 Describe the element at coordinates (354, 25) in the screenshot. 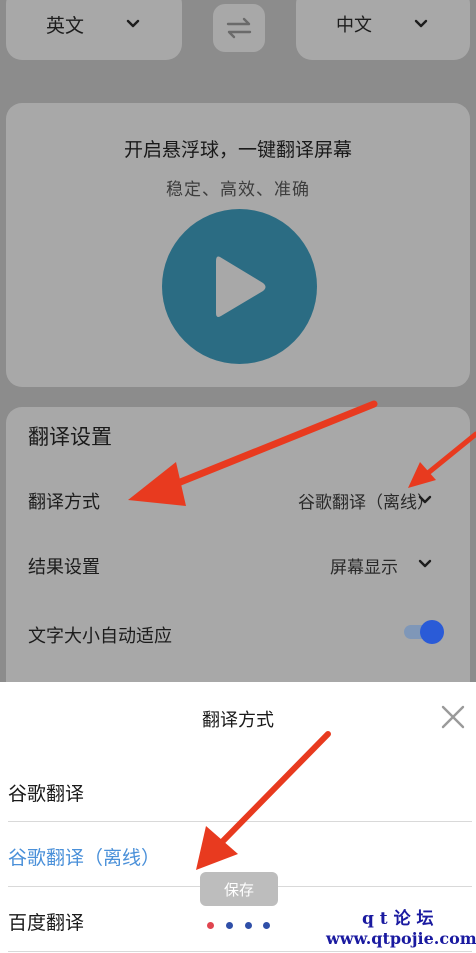

I see `target-language-label: 中文` at that location.